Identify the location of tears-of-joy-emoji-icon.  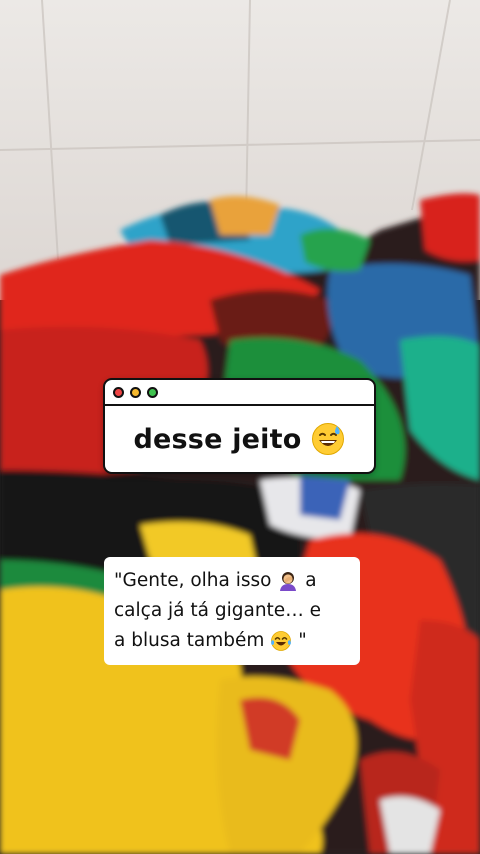
(281, 641).